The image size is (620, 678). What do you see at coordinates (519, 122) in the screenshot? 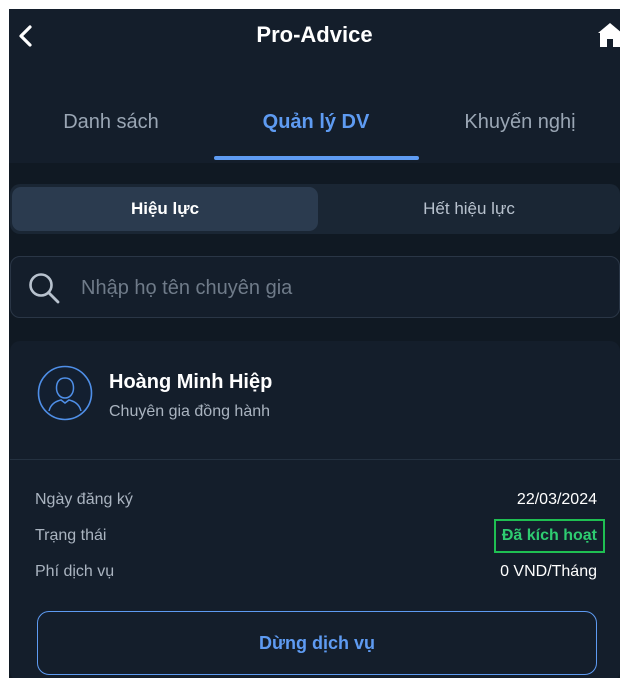
I see `tab-khuyen-nghi: Khuyến nghị` at bounding box center [519, 122].